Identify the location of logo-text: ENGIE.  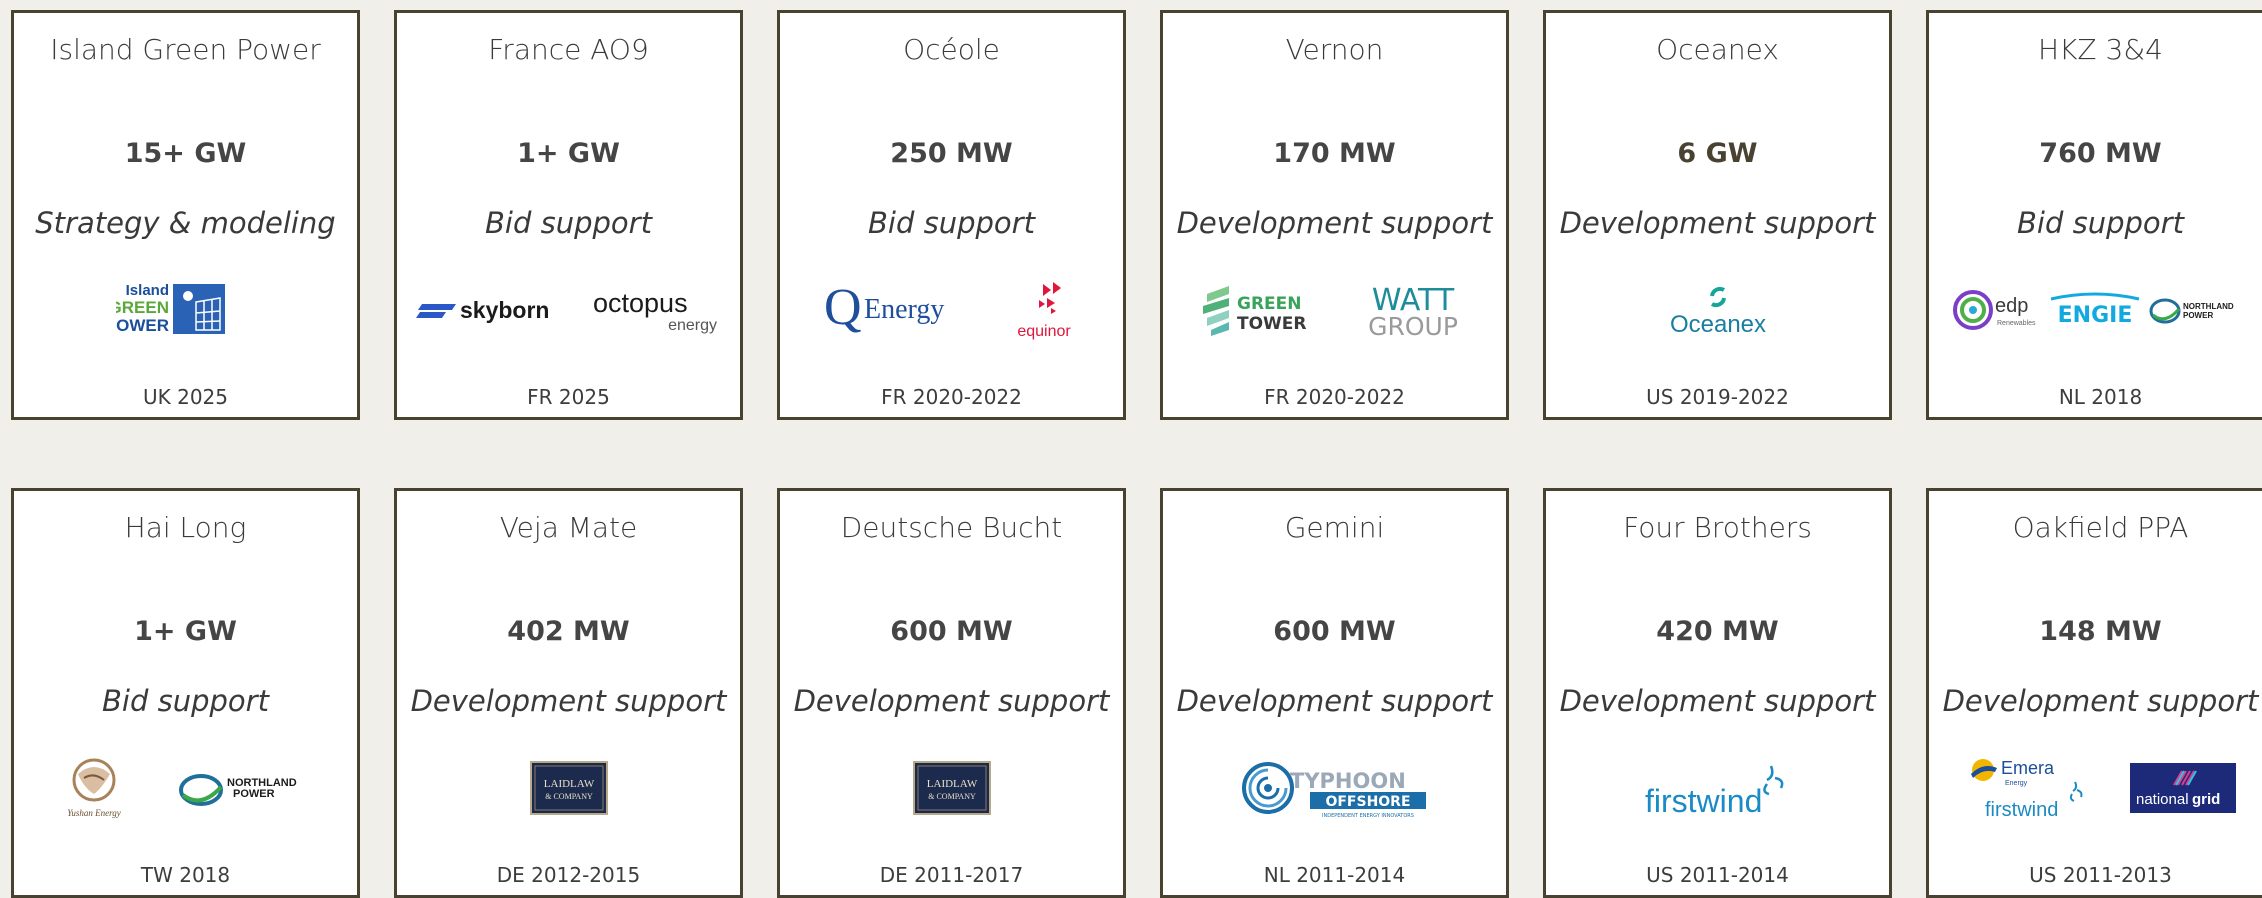
(2094, 315).